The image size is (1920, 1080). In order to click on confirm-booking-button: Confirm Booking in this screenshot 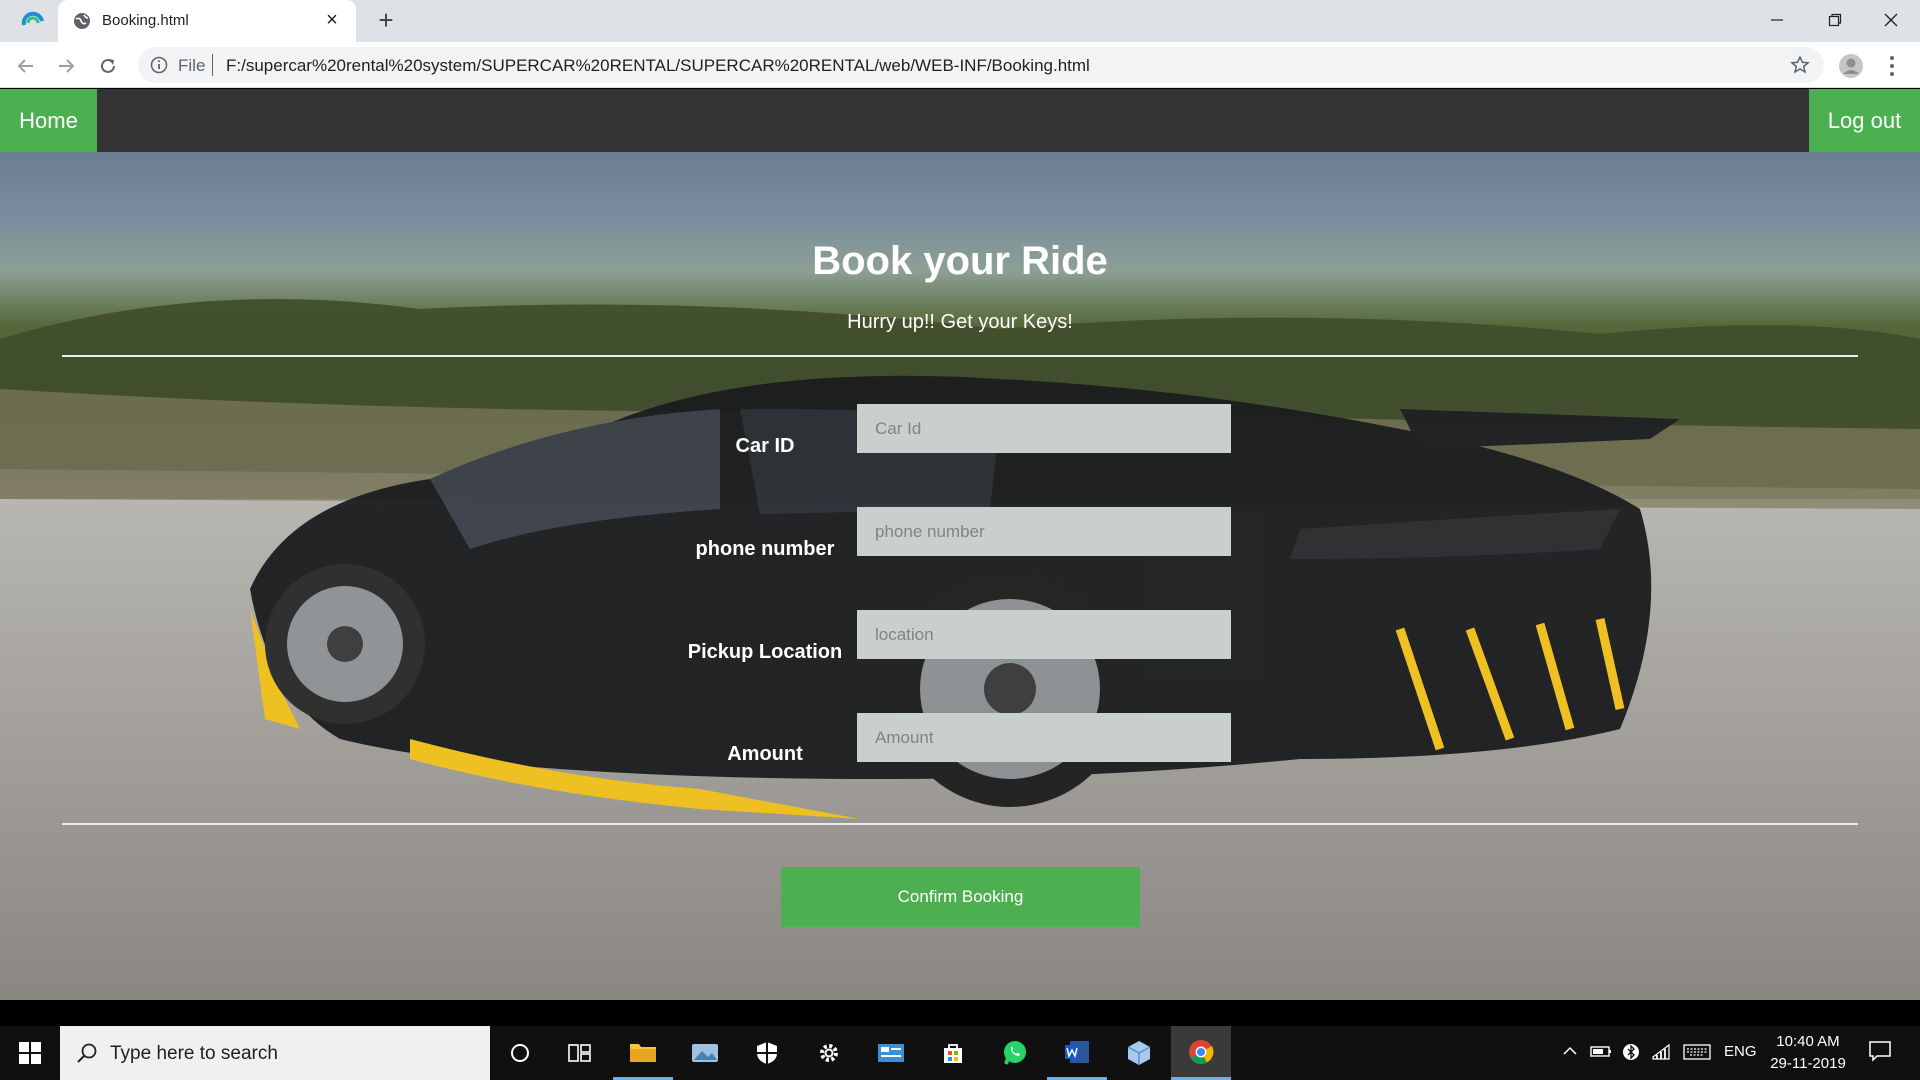, I will do `click(960, 897)`.